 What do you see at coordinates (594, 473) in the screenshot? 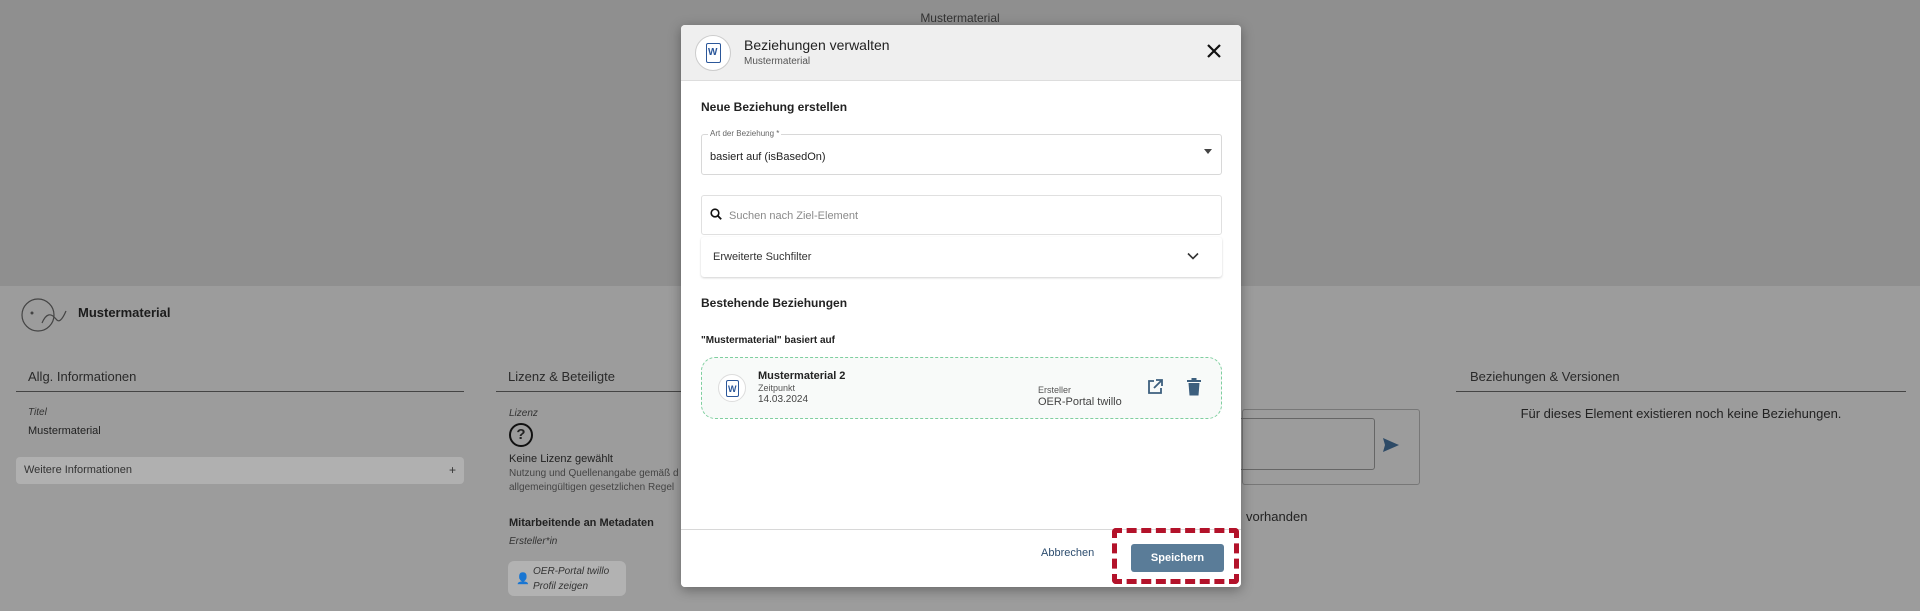
I see `license-desc-1: Nutzung und Quellenangabe gemäß d` at bounding box center [594, 473].